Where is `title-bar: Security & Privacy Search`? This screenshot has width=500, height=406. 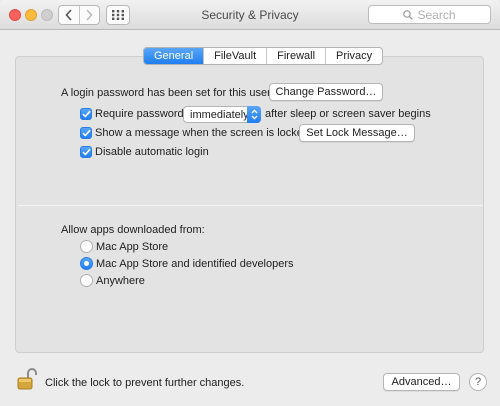
title-bar: Security & Privacy Search is located at coordinates (250, 15).